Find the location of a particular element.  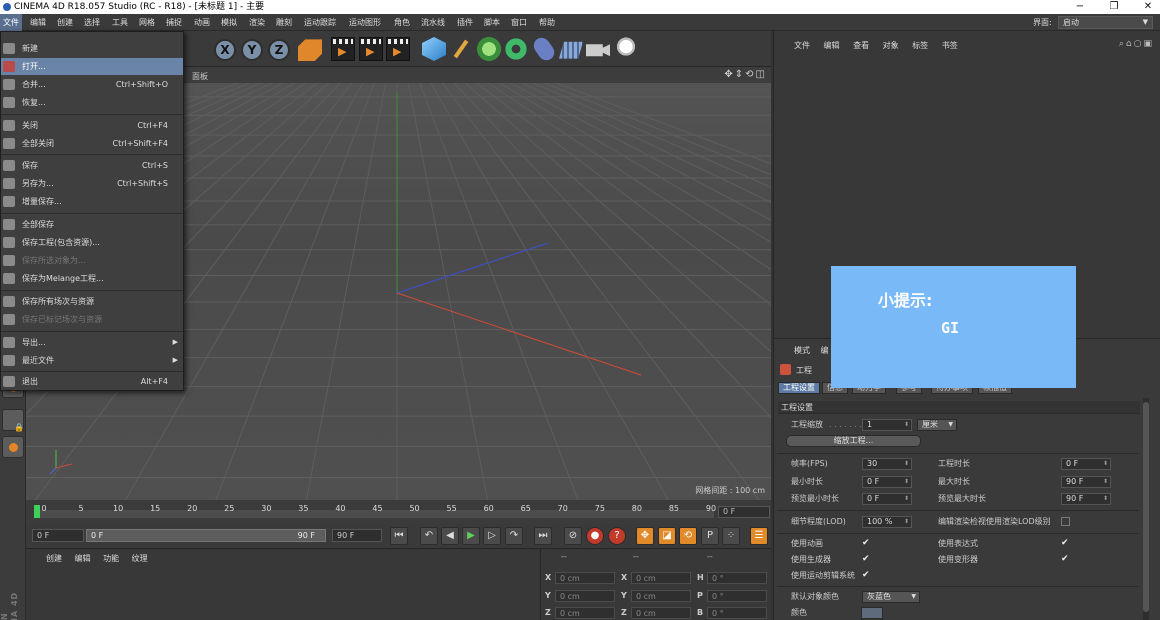

menu-render: 渲染 is located at coordinates (257, 22).